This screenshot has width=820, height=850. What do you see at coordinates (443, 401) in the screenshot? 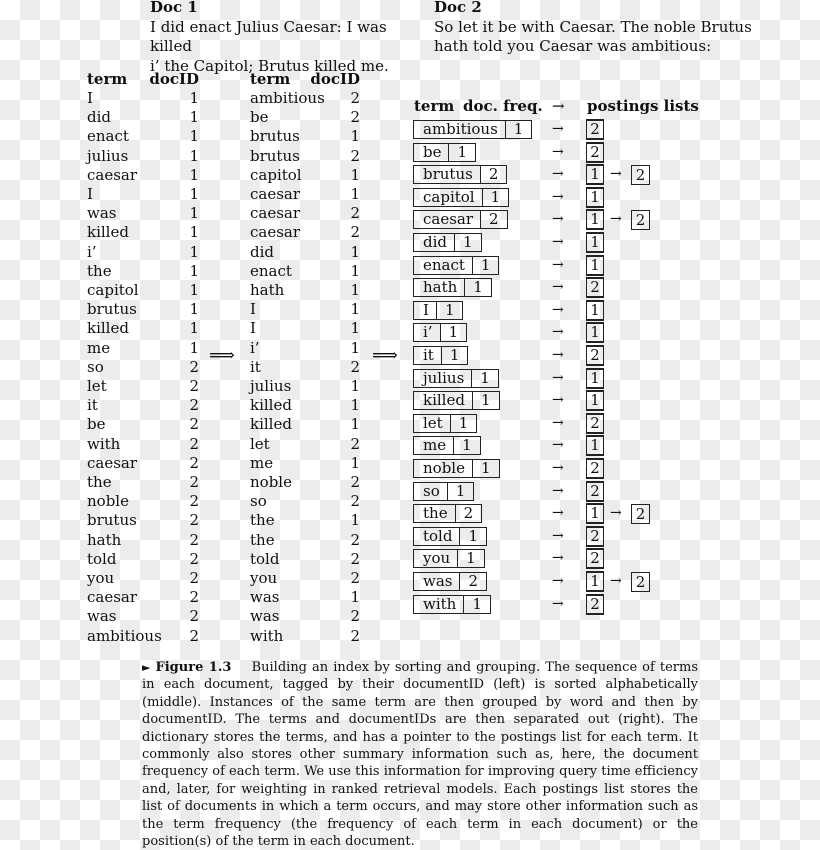
I see `dictionary-term: killed` at bounding box center [443, 401].